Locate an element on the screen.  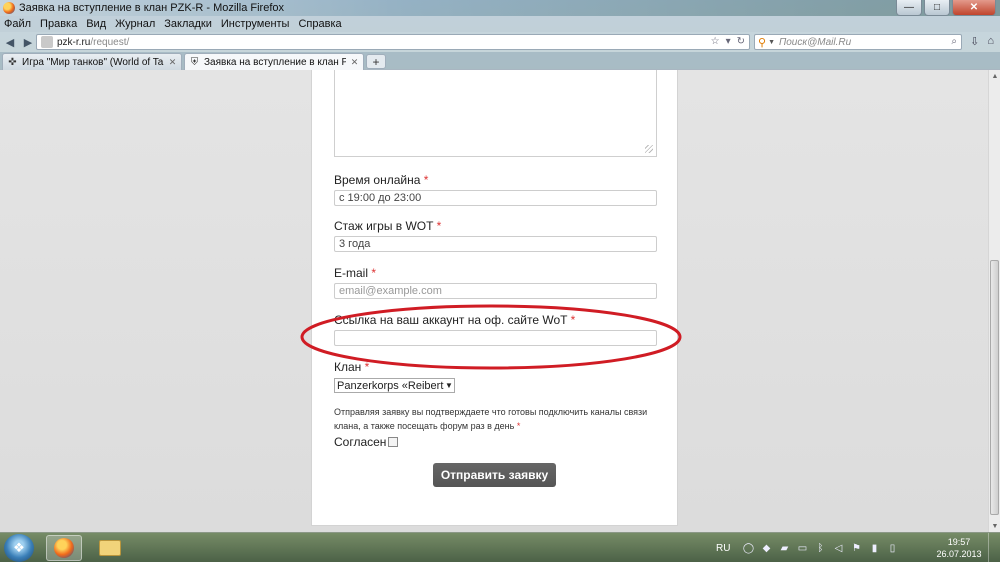
menu-history: Журнал is located at coordinates (135, 24).